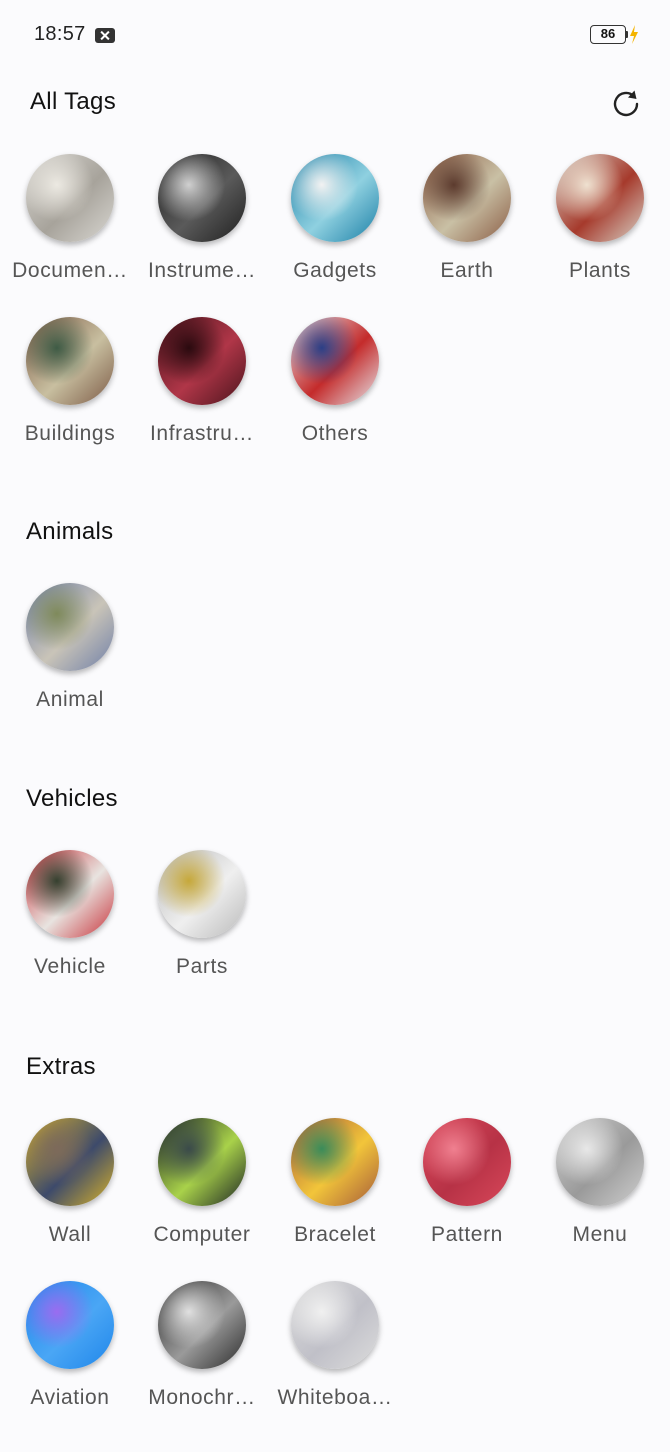 Image resolution: width=670 pixels, height=1452 pixels. What do you see at coordinates (70, 531) in the screenshot?
I see `animals-title: Animals` at bounding box center [70, 531].